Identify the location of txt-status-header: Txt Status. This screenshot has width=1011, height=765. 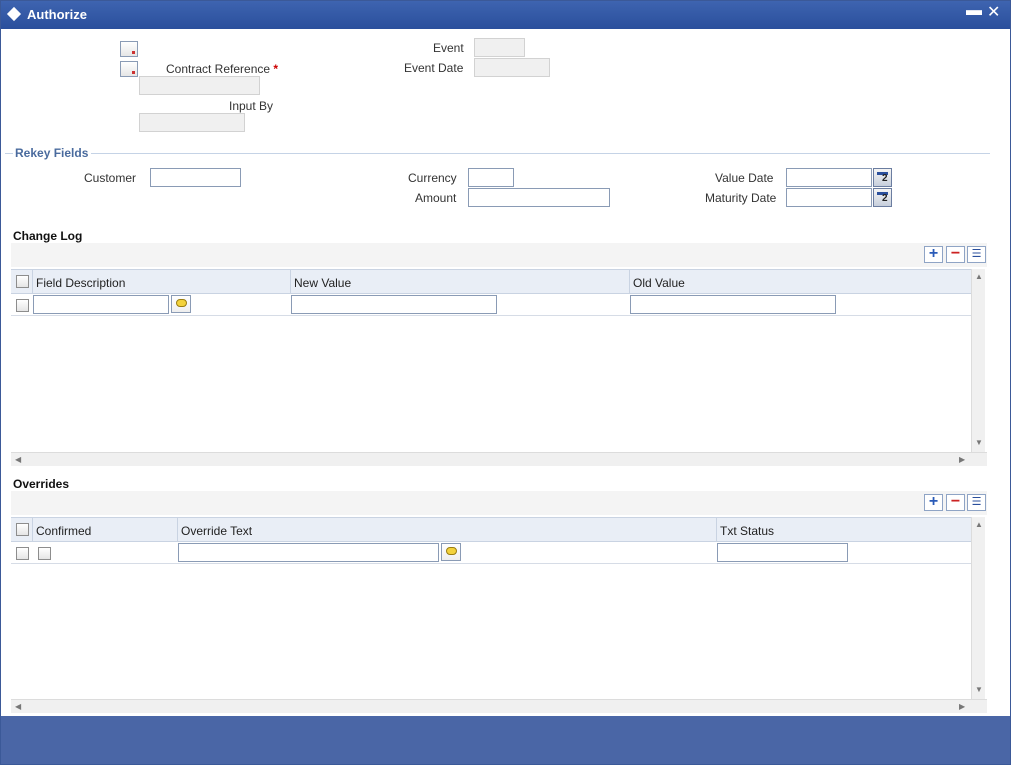
(747, 531).